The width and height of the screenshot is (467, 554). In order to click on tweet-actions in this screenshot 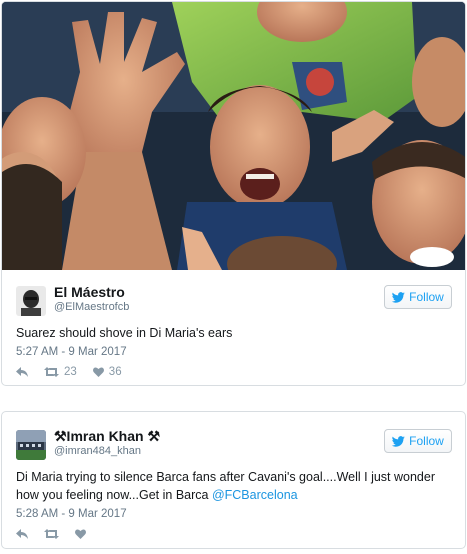, I will do `click(59, 534)`.